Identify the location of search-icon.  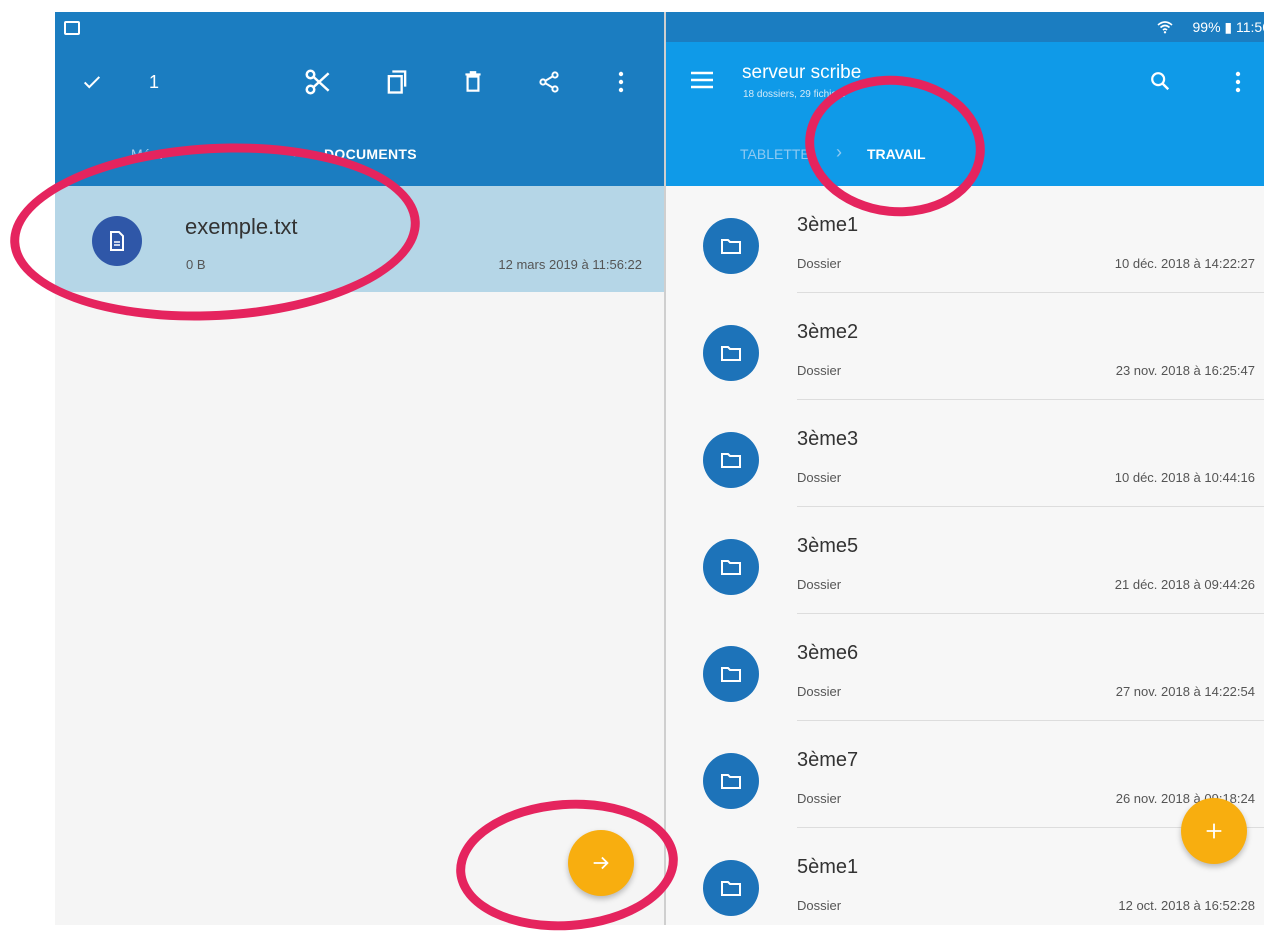
(1160, 81).